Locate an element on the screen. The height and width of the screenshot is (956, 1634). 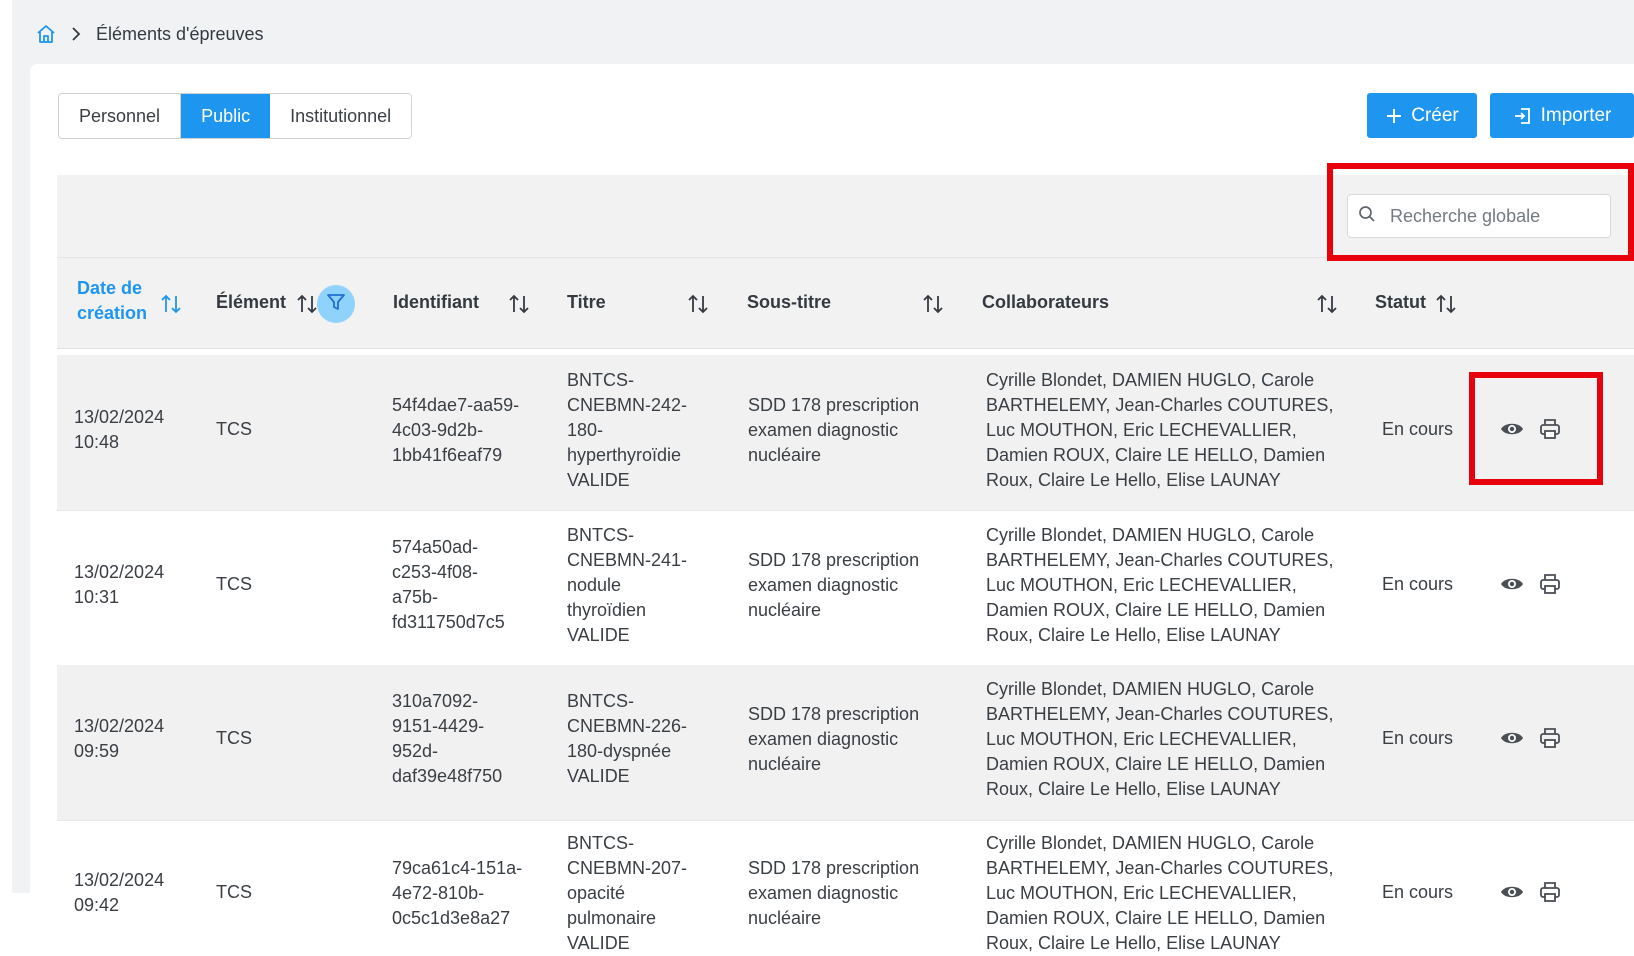
search-icon is located at coordinates (1367, 216).